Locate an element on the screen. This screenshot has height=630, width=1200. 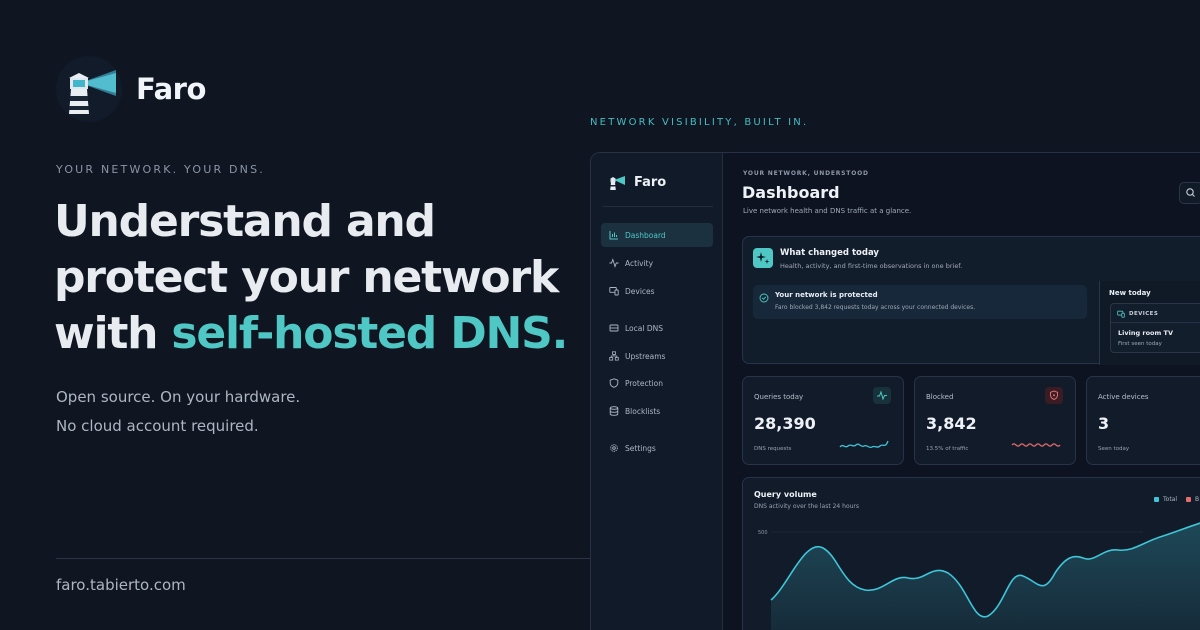
stat-card-queries: Queries today 28,390 DNS requests is located at coordinates (823, 420).